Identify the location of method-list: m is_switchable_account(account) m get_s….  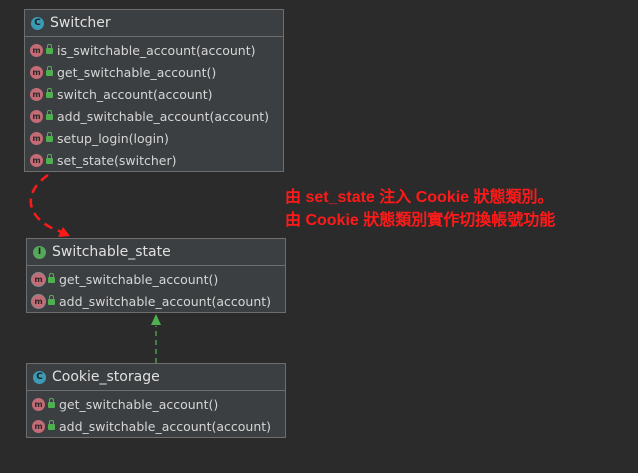
(154, 104).